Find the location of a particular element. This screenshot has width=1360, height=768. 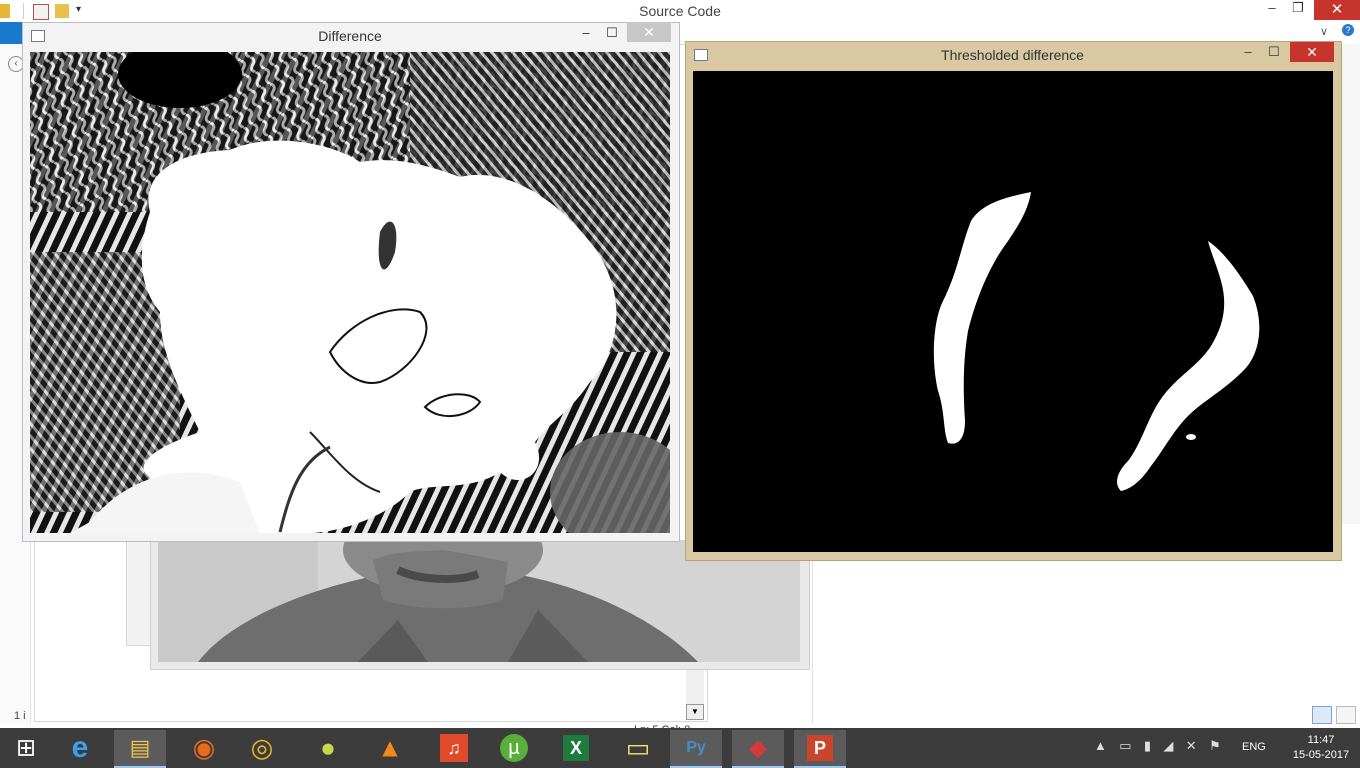

volume-muted-icon: ✕ is located at coordinates (1191, 746).